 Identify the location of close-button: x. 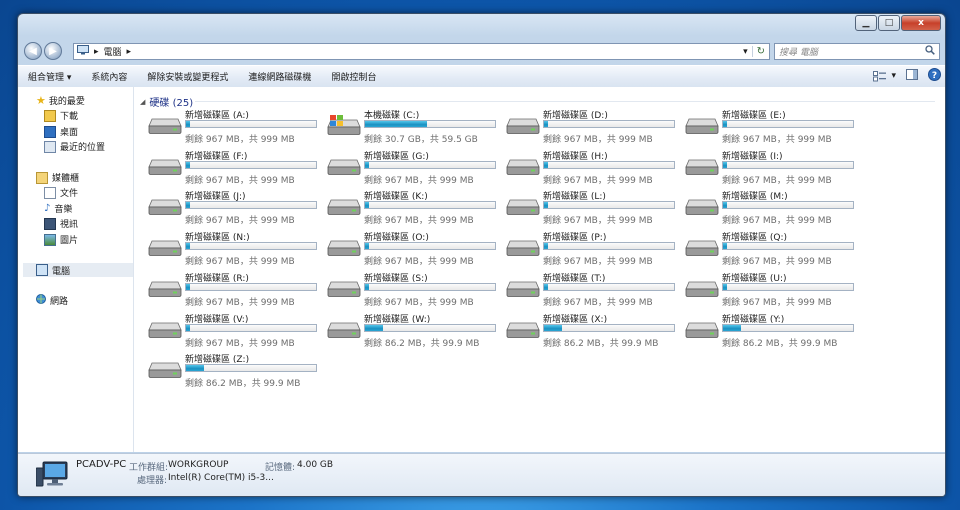
(921, 23).